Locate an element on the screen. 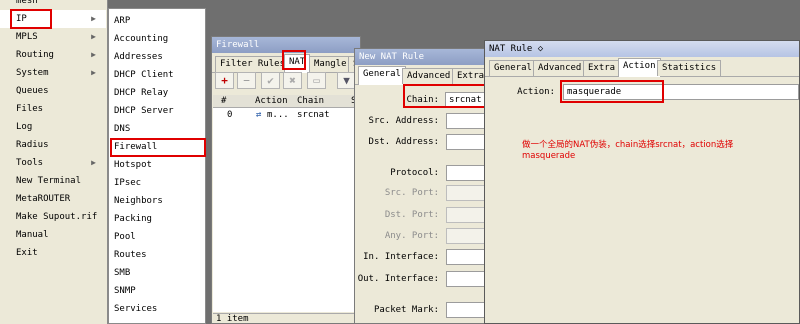 This screenshot has height=324, width=800. column-header-num: # is located at coordinates (223, 101).